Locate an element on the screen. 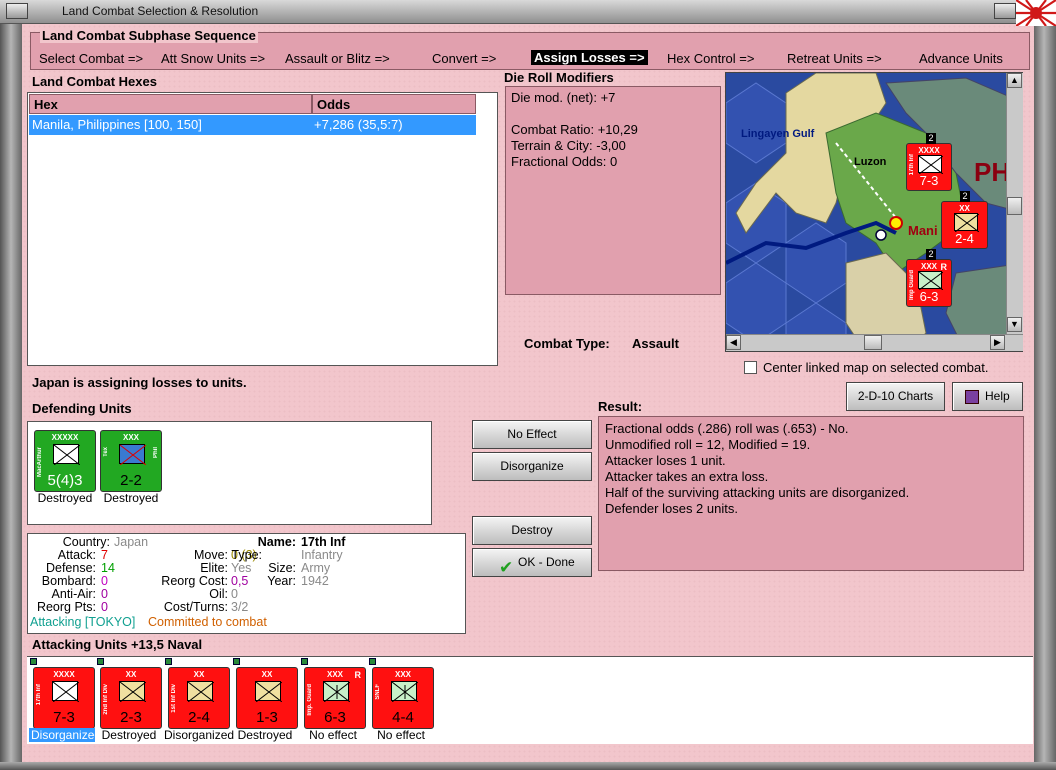 This screenshot has width=1056, height=770. attack-value: 7 is located at coordinates (104, 555).